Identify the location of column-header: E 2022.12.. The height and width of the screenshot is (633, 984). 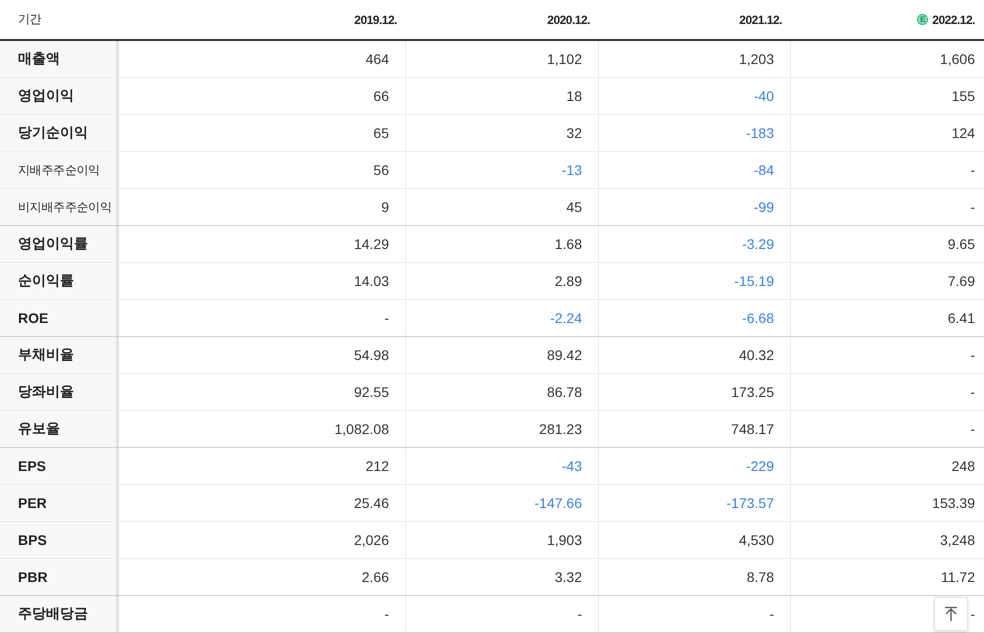
(887, 19).